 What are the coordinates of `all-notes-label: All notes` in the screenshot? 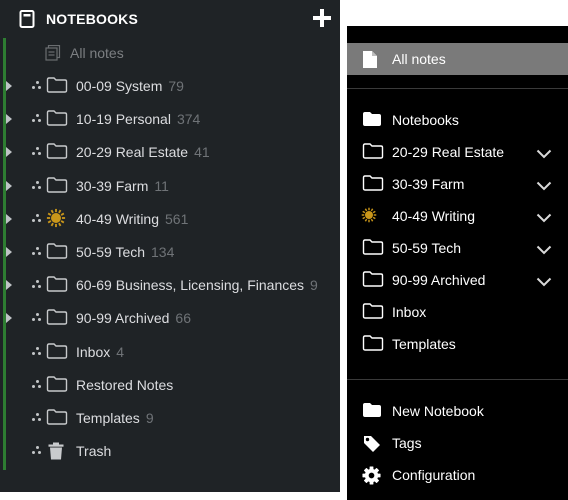 It's located at (419, 59).